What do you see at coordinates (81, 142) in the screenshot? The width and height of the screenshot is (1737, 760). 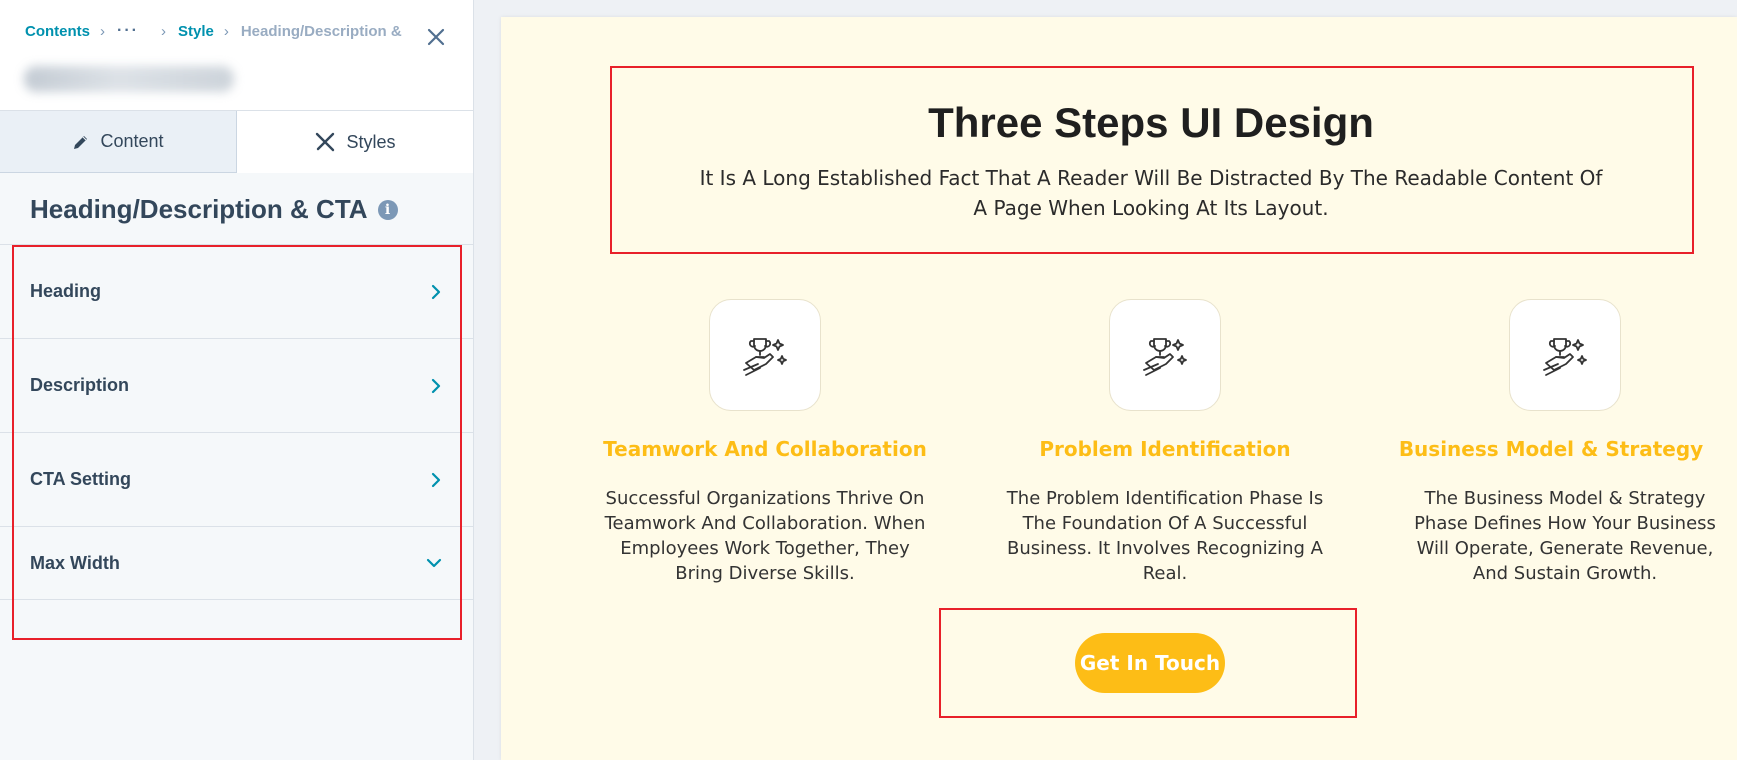 I see `pencil-icon` at bounding box center [81, 142].